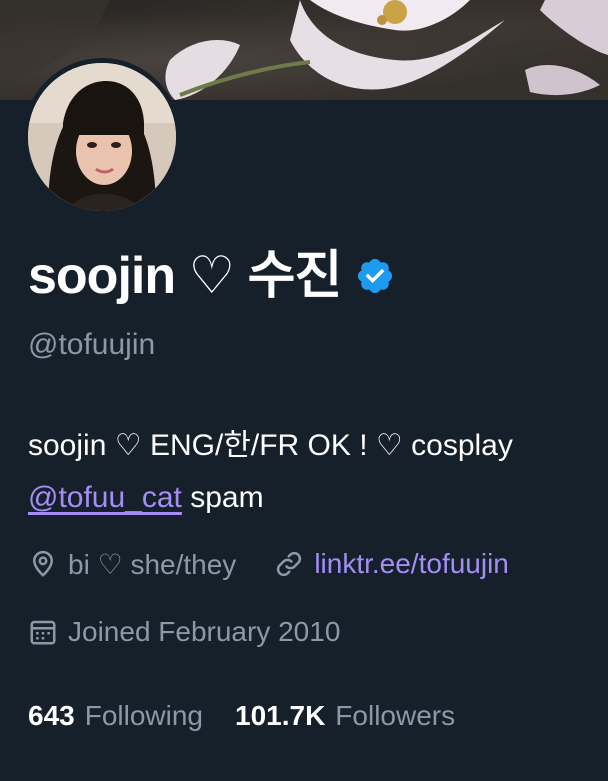  I want to click on bio-mention-link: @tofuu_cat, so click(105, 497).